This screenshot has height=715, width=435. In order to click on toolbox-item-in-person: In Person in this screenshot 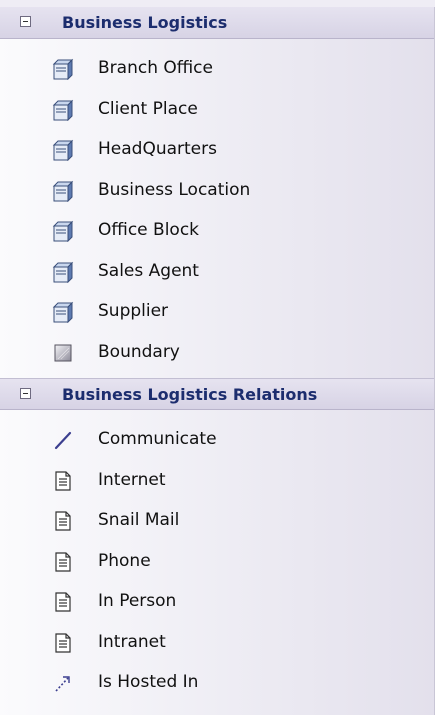, I will do `click(217, 603)`.